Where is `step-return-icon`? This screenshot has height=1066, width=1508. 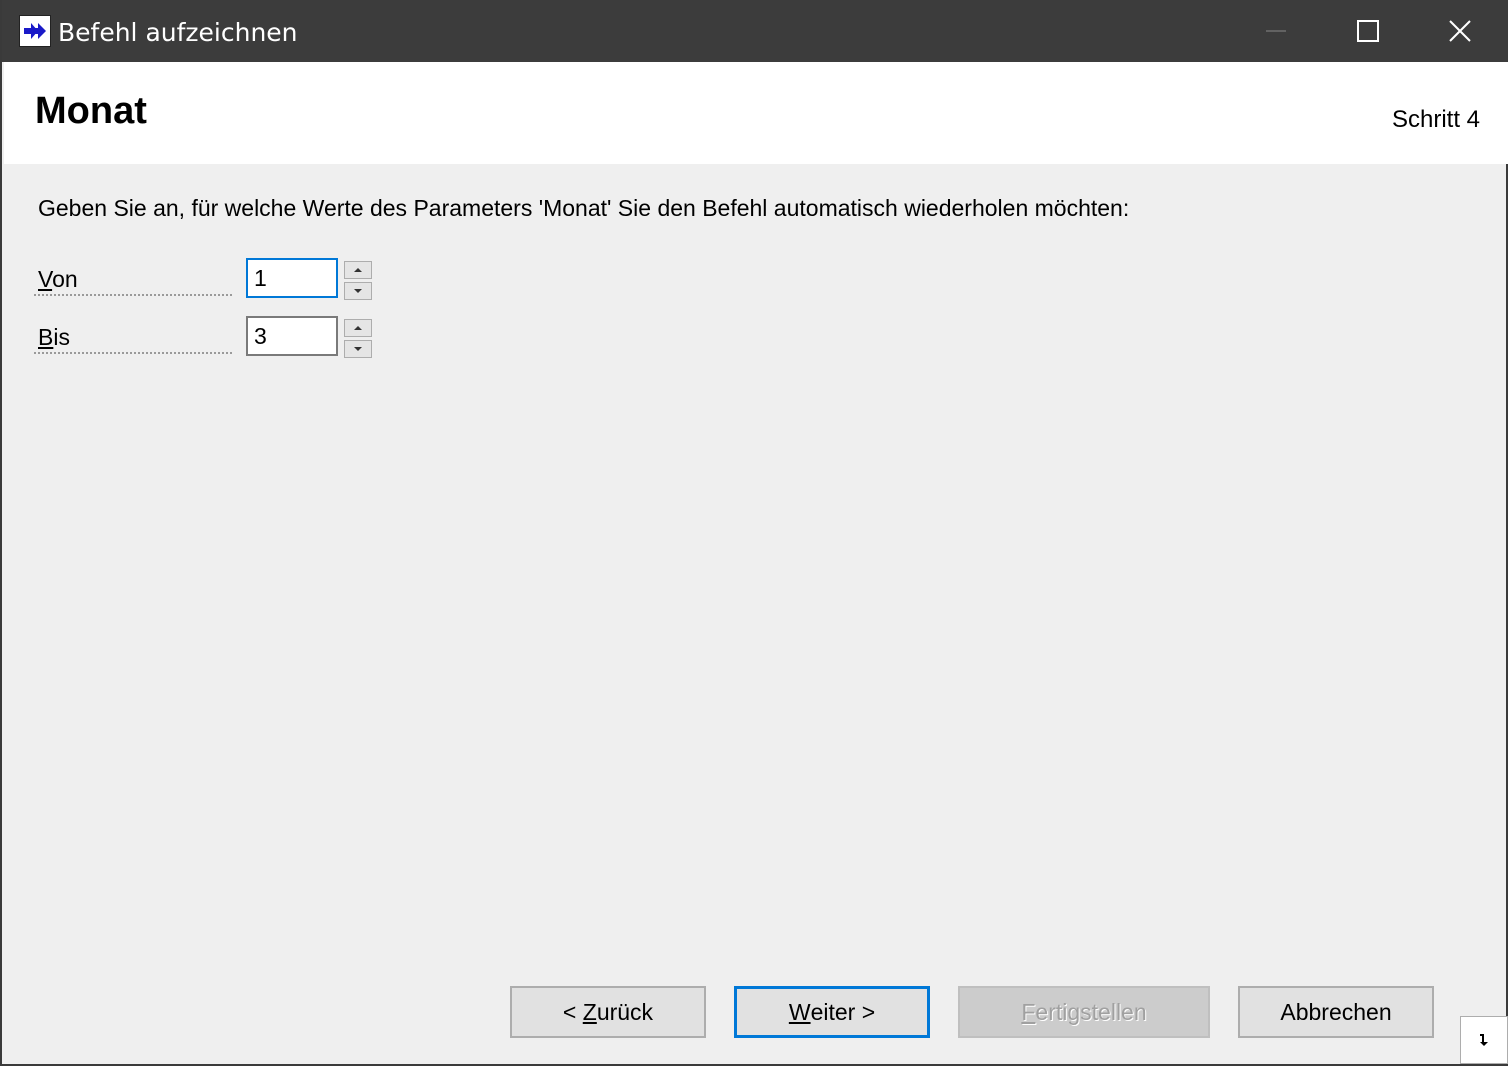
step-return-icon is located at coordinates (1484, 1040).